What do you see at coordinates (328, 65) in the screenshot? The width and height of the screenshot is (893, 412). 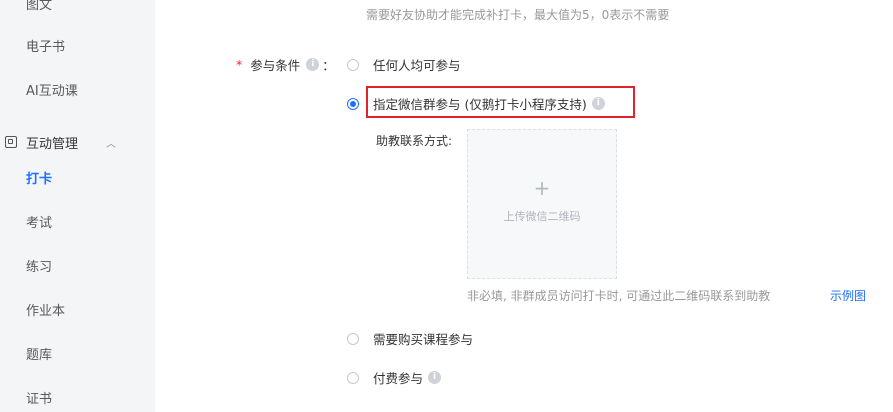 I see `label-colon: ：` at bounding box center [328, 65].